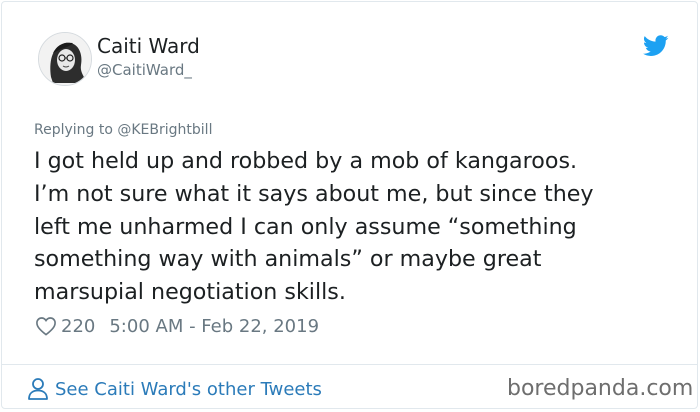 The width and height of the screenshot is (700, 412). Describe the element at coordinates (123, 130) in the screenshot. I see `reply-context: Replying to @KEBrightbill` at that location.